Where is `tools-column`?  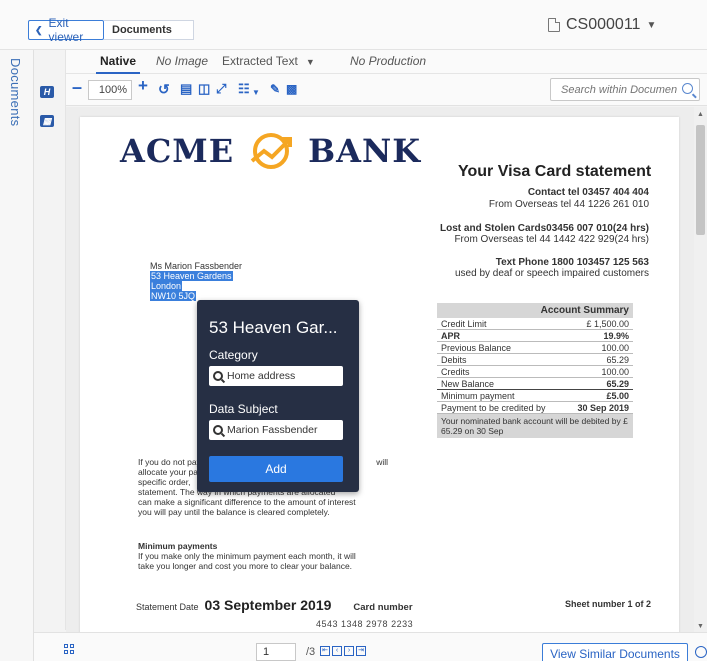 tools-column is located at coordinates (50, 340).